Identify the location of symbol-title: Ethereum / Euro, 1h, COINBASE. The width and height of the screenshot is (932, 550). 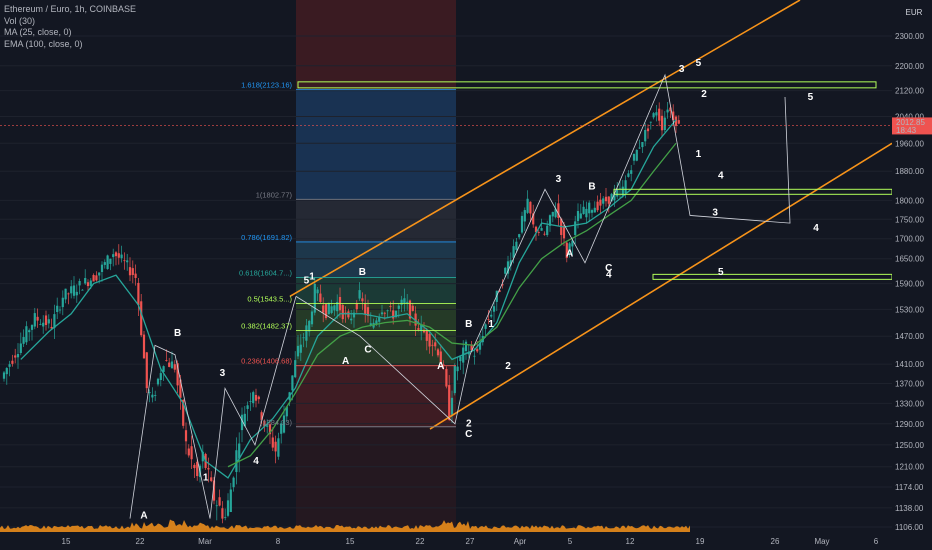
(70, 10).